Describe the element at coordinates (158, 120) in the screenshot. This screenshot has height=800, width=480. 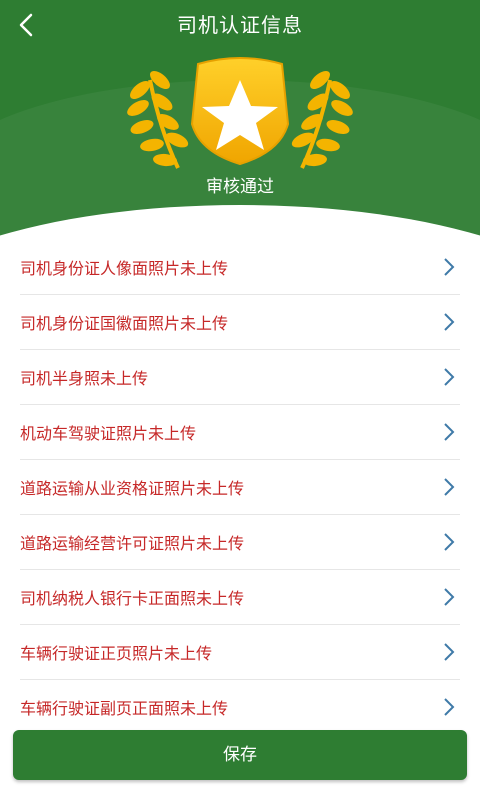
I see `laurel-left-icon` at that location.